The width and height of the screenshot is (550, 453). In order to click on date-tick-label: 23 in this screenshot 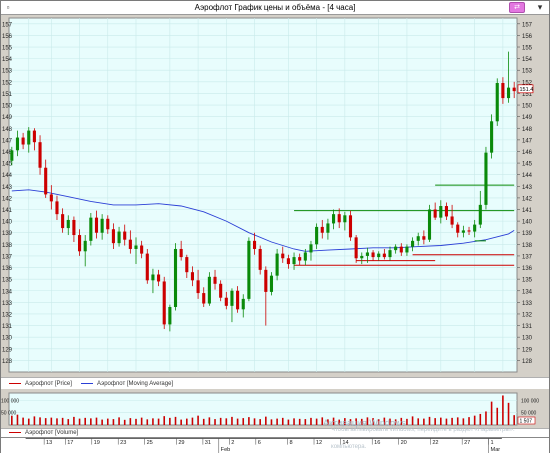, I will do `click(123, 443)`.